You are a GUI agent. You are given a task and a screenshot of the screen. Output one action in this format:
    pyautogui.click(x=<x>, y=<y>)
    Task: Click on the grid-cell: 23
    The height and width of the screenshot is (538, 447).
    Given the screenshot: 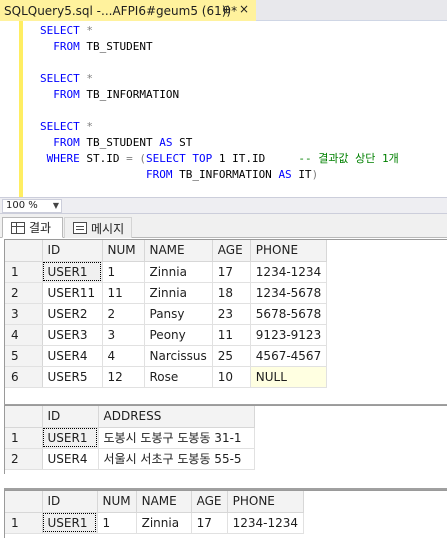 What is the action you would take?
    pyautogui.click(x=231, y=314)
    